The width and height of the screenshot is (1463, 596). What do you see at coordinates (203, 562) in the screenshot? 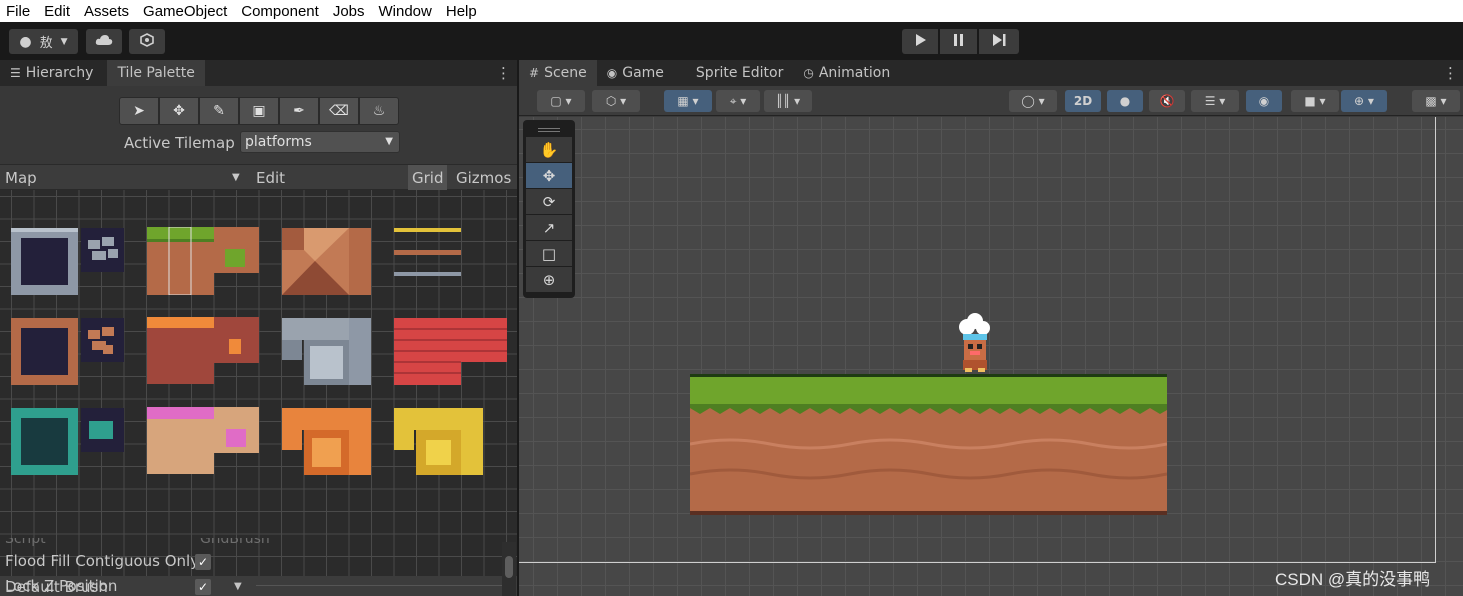
I see `flood-fill-checkbox: ✓` at bounding box center [203, 562].